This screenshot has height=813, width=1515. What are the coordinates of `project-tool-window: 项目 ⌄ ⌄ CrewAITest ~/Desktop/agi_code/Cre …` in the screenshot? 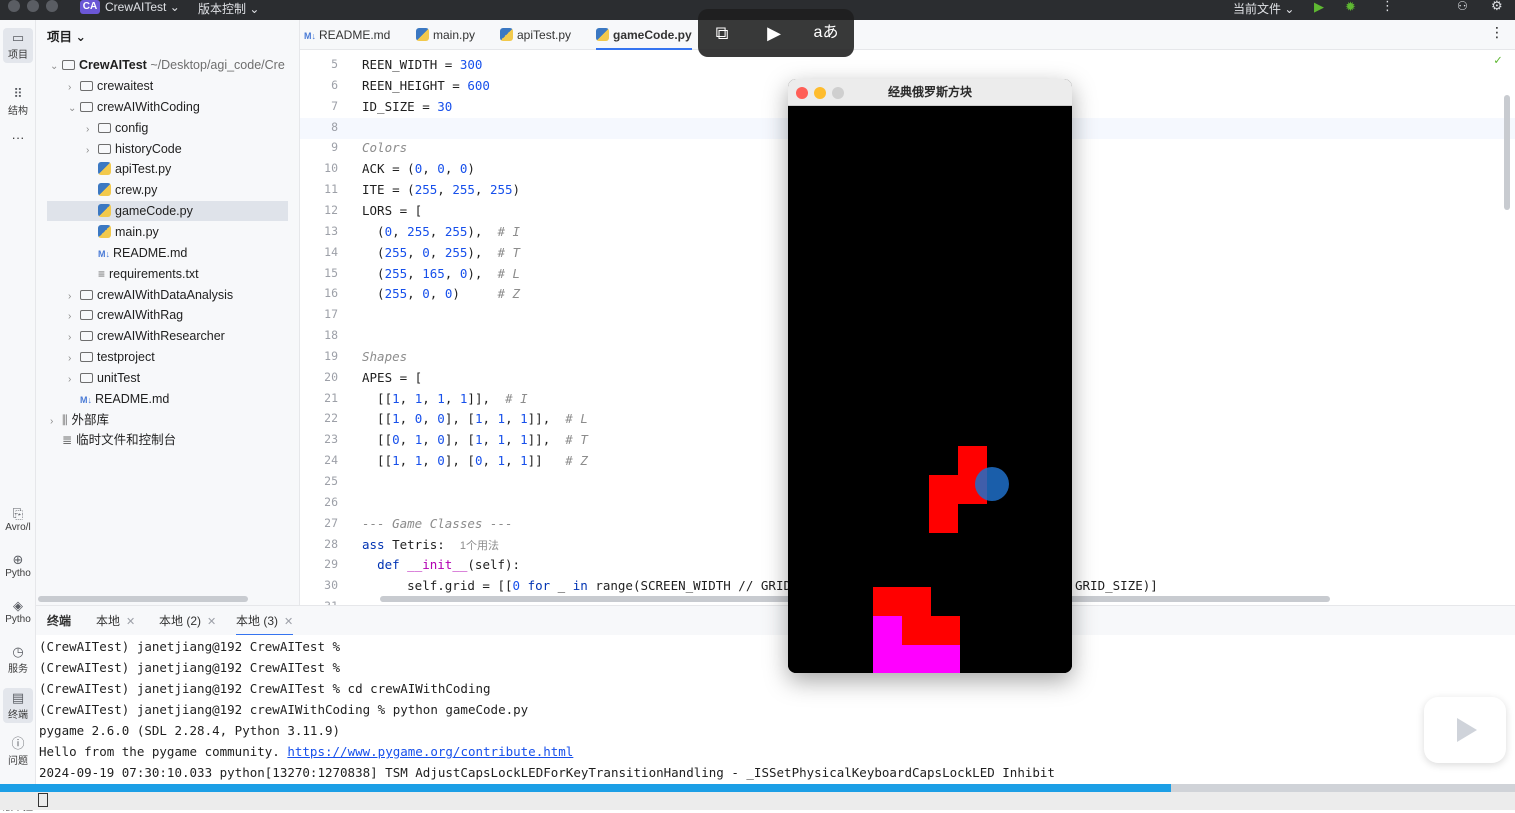 It's located at (168, 312).